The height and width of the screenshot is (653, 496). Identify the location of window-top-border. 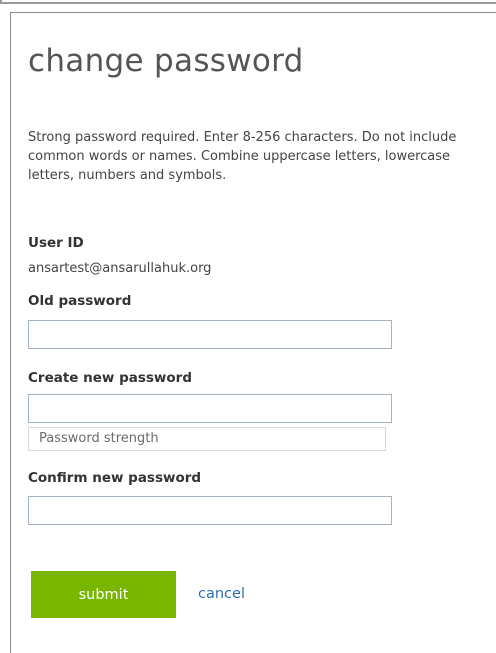
(248, 2).